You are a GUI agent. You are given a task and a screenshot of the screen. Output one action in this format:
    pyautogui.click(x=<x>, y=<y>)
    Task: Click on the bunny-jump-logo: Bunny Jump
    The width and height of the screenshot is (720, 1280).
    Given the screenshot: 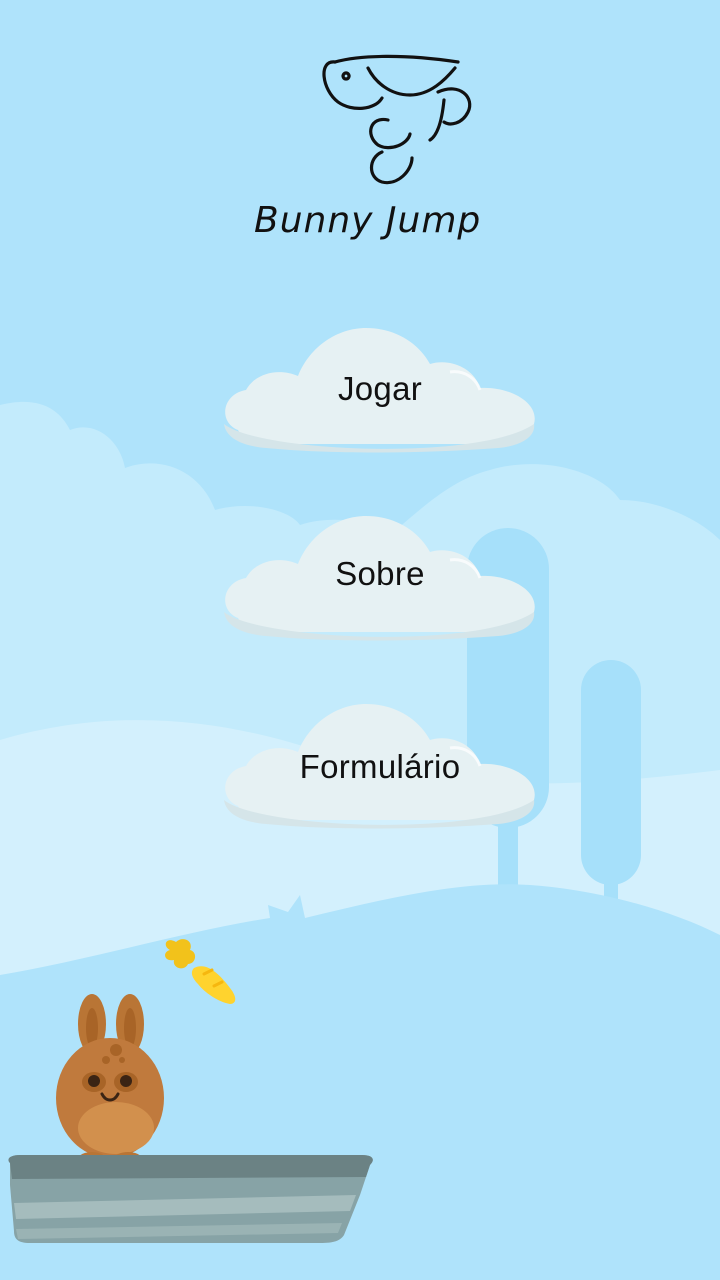 What is the action you would take?
    pyautogui.click(x=367, y=147)
    